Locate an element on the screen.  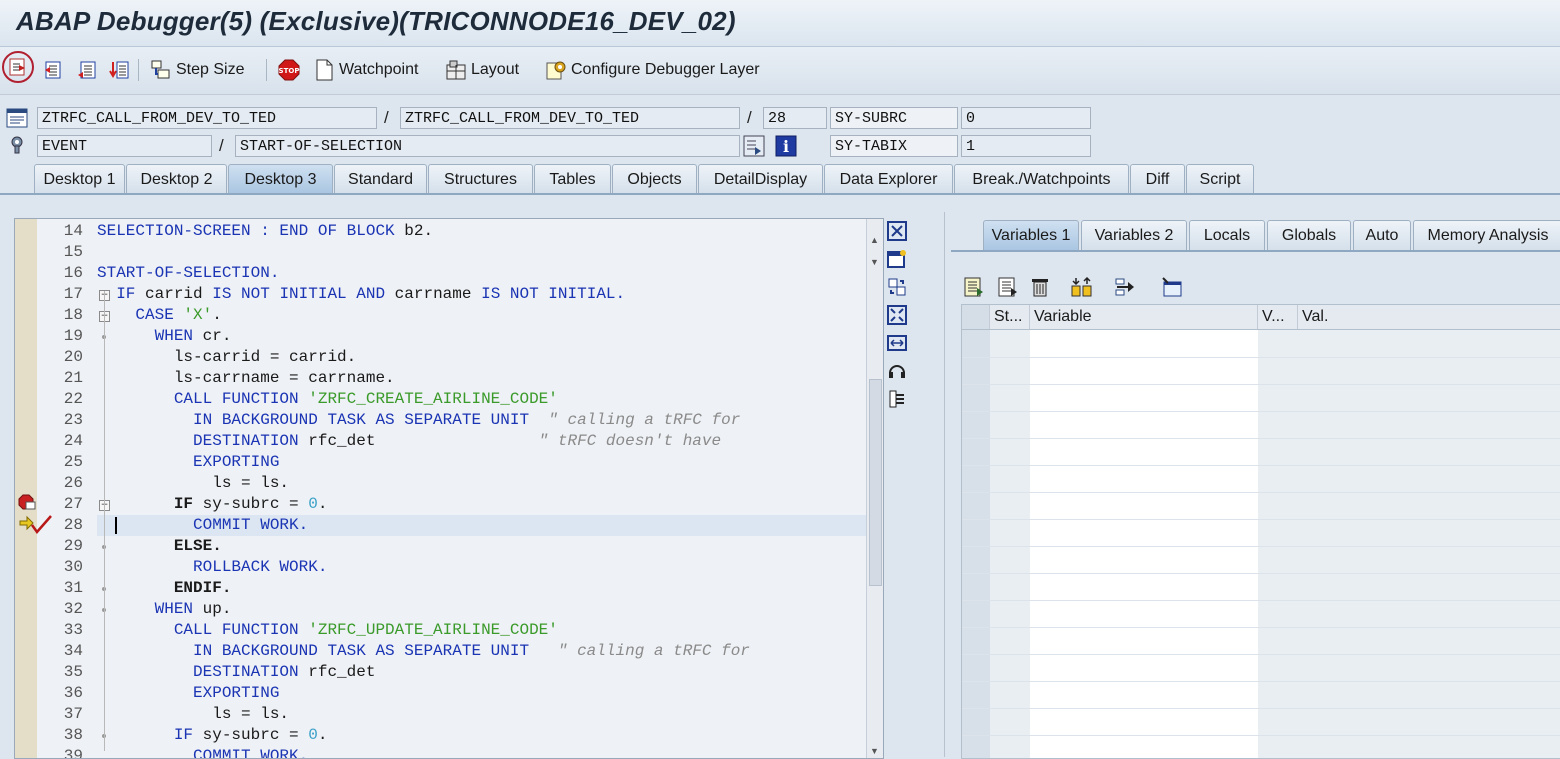
continue-button is located at coordinates (121, 70).